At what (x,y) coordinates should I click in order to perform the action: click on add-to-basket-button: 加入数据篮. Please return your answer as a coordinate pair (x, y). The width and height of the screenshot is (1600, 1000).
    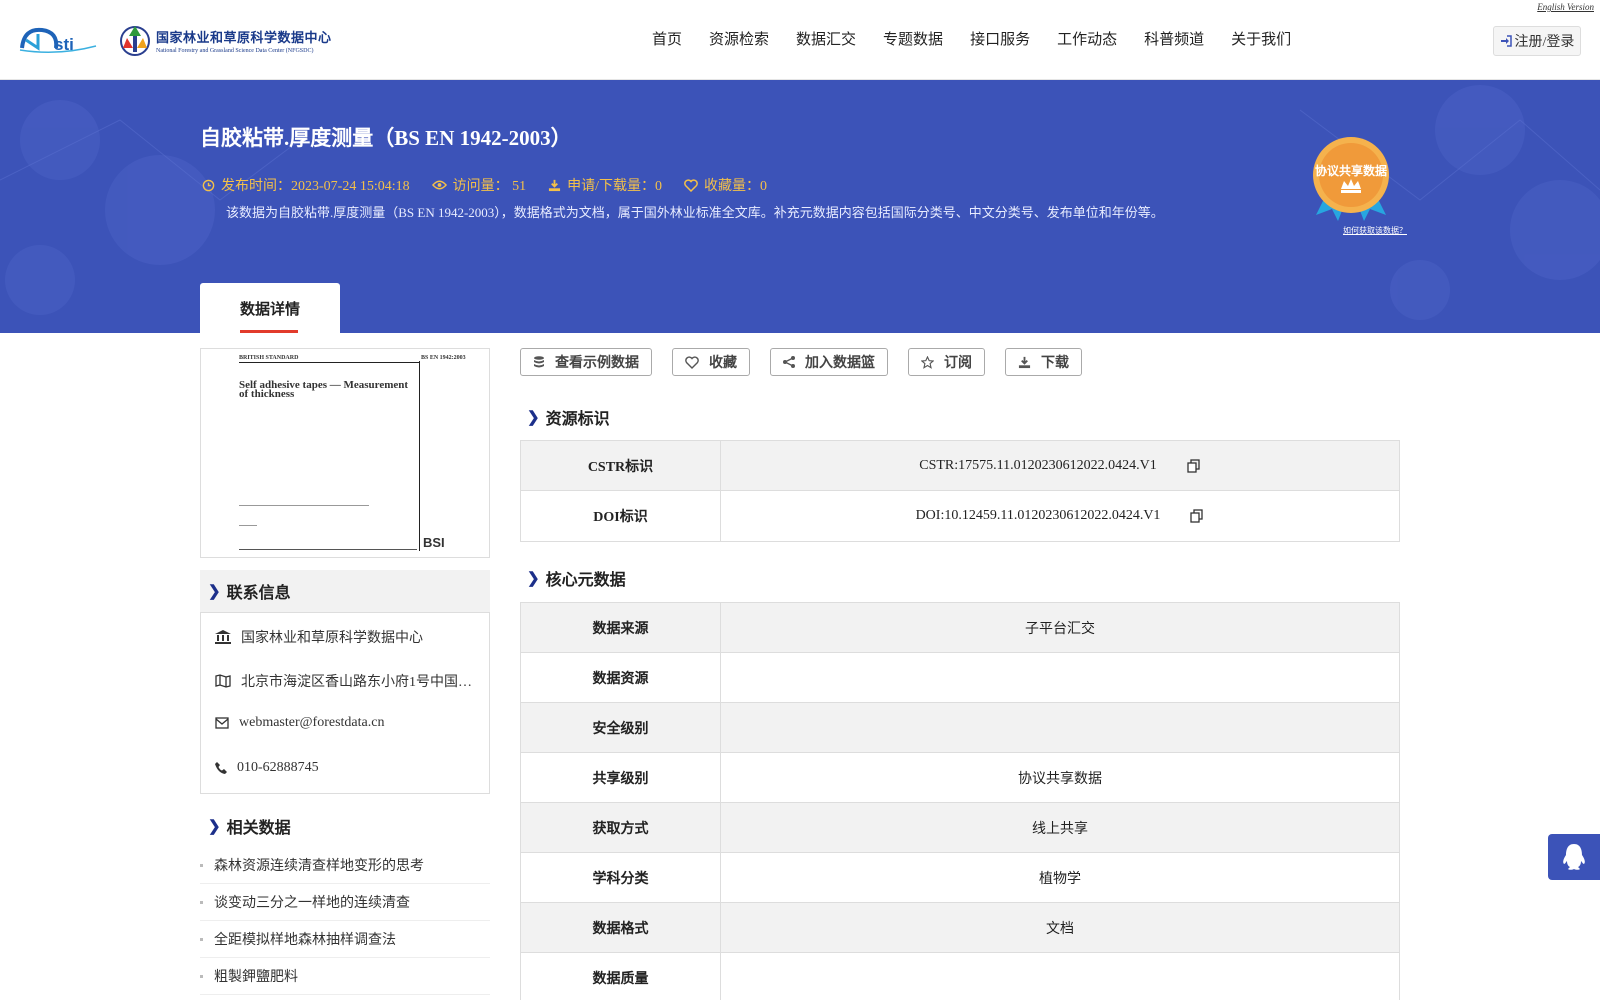
    Looking at the image, I should click on (829, 362).